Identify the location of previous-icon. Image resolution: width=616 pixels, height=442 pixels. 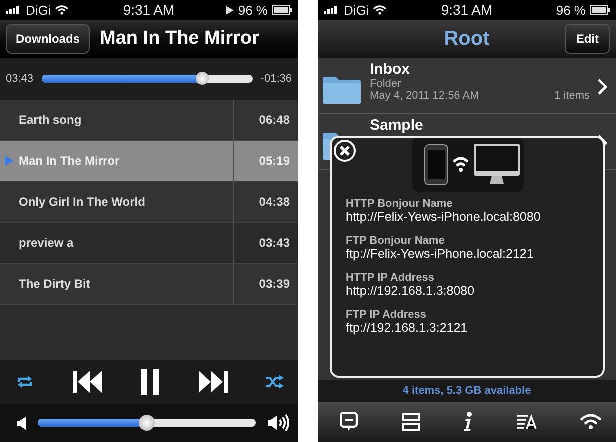
(87, 382).